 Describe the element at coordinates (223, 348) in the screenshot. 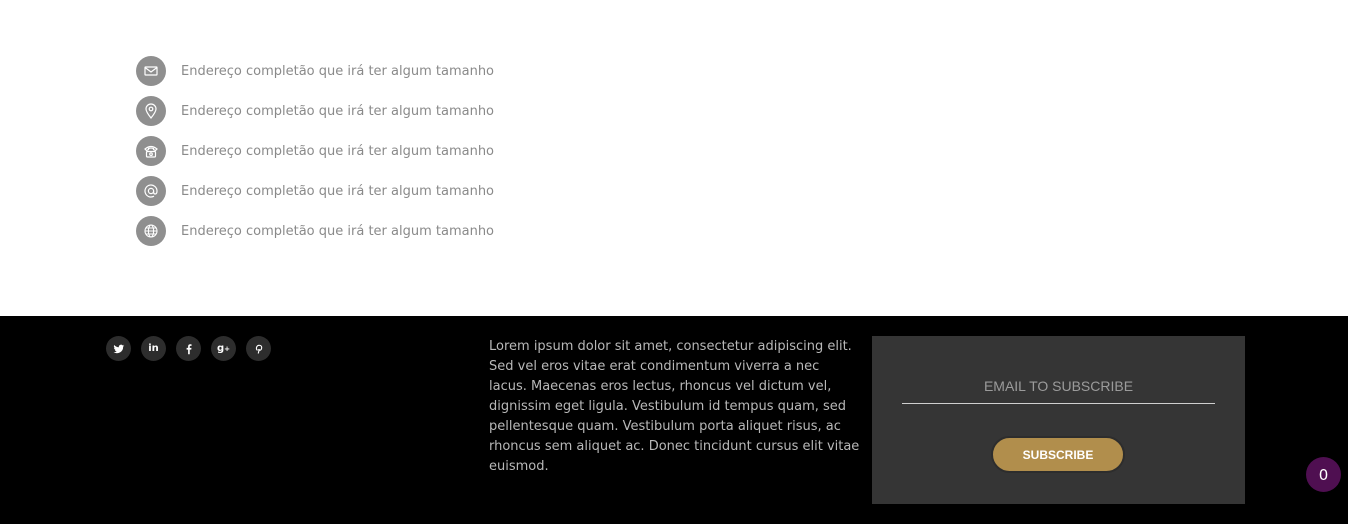

I see `google-plus-icon: g +` at that location.